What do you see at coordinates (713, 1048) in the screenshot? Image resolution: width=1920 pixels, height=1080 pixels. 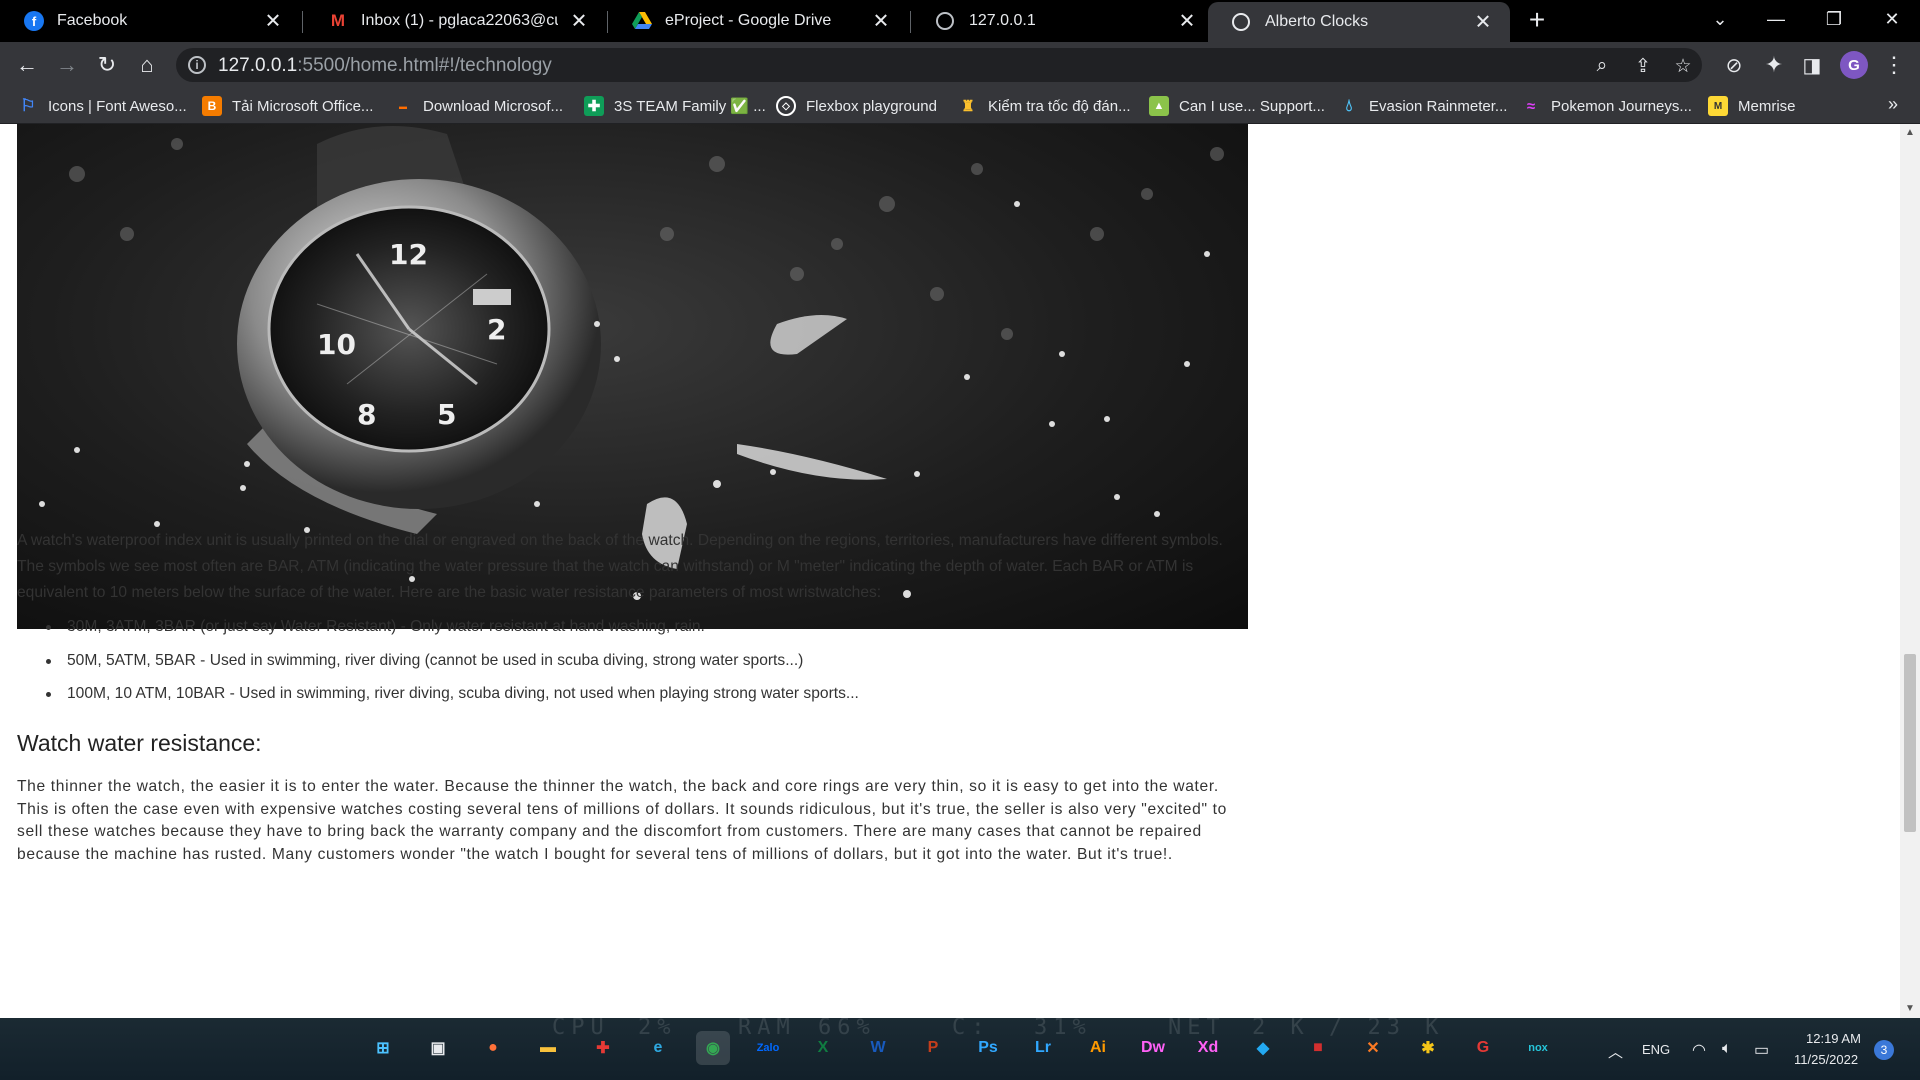 I see `taskbar-app-chrome: ◉` at bounding box center [713, 1048].